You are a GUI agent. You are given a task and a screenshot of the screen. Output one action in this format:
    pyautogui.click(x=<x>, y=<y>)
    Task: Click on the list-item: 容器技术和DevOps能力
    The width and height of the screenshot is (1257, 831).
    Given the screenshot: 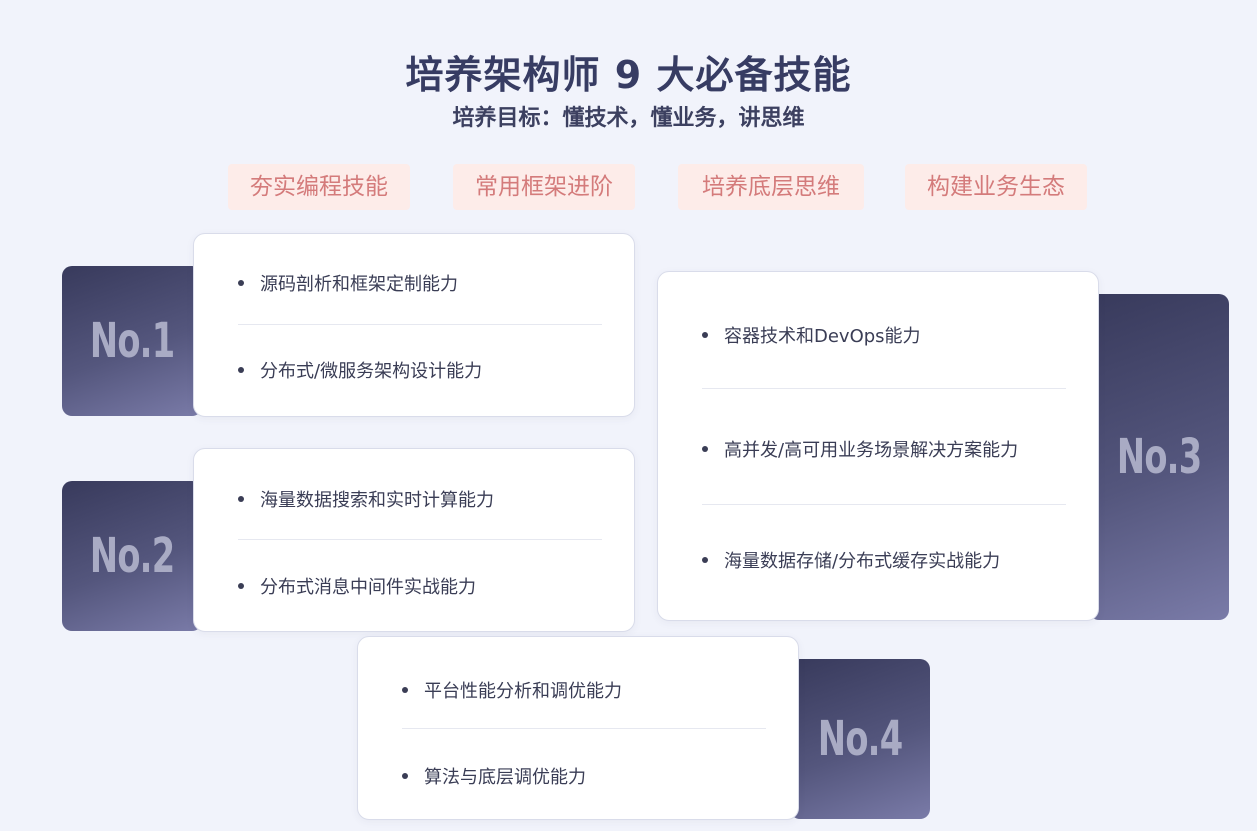 What is the action you would take?
    pyautogui.click(x=811, y=335)
    